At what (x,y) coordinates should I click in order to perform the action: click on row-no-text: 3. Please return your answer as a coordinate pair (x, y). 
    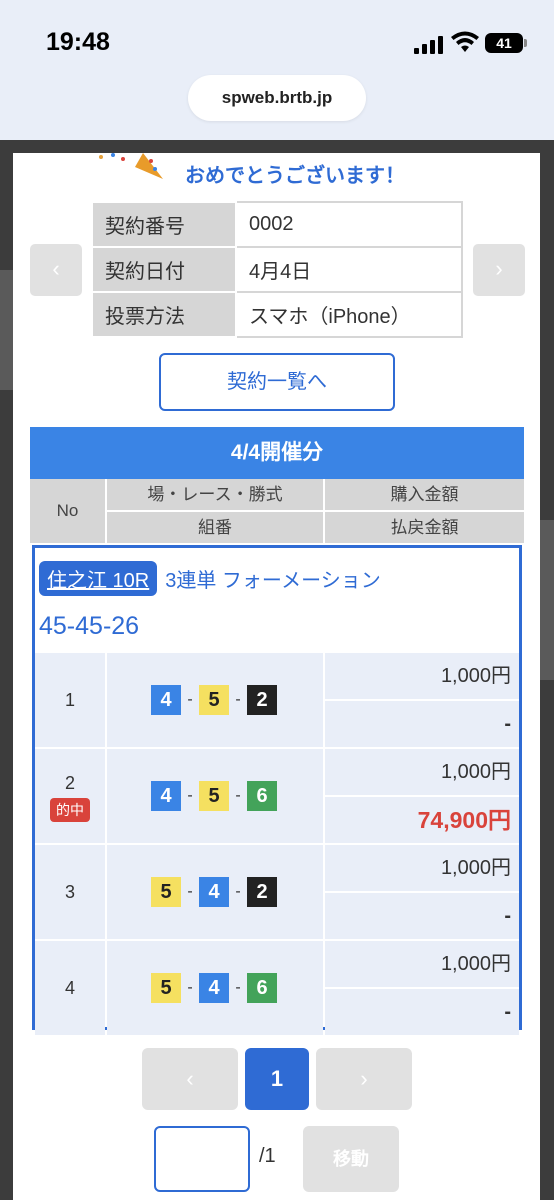
    Looking at the image, I should click on (69, 892).